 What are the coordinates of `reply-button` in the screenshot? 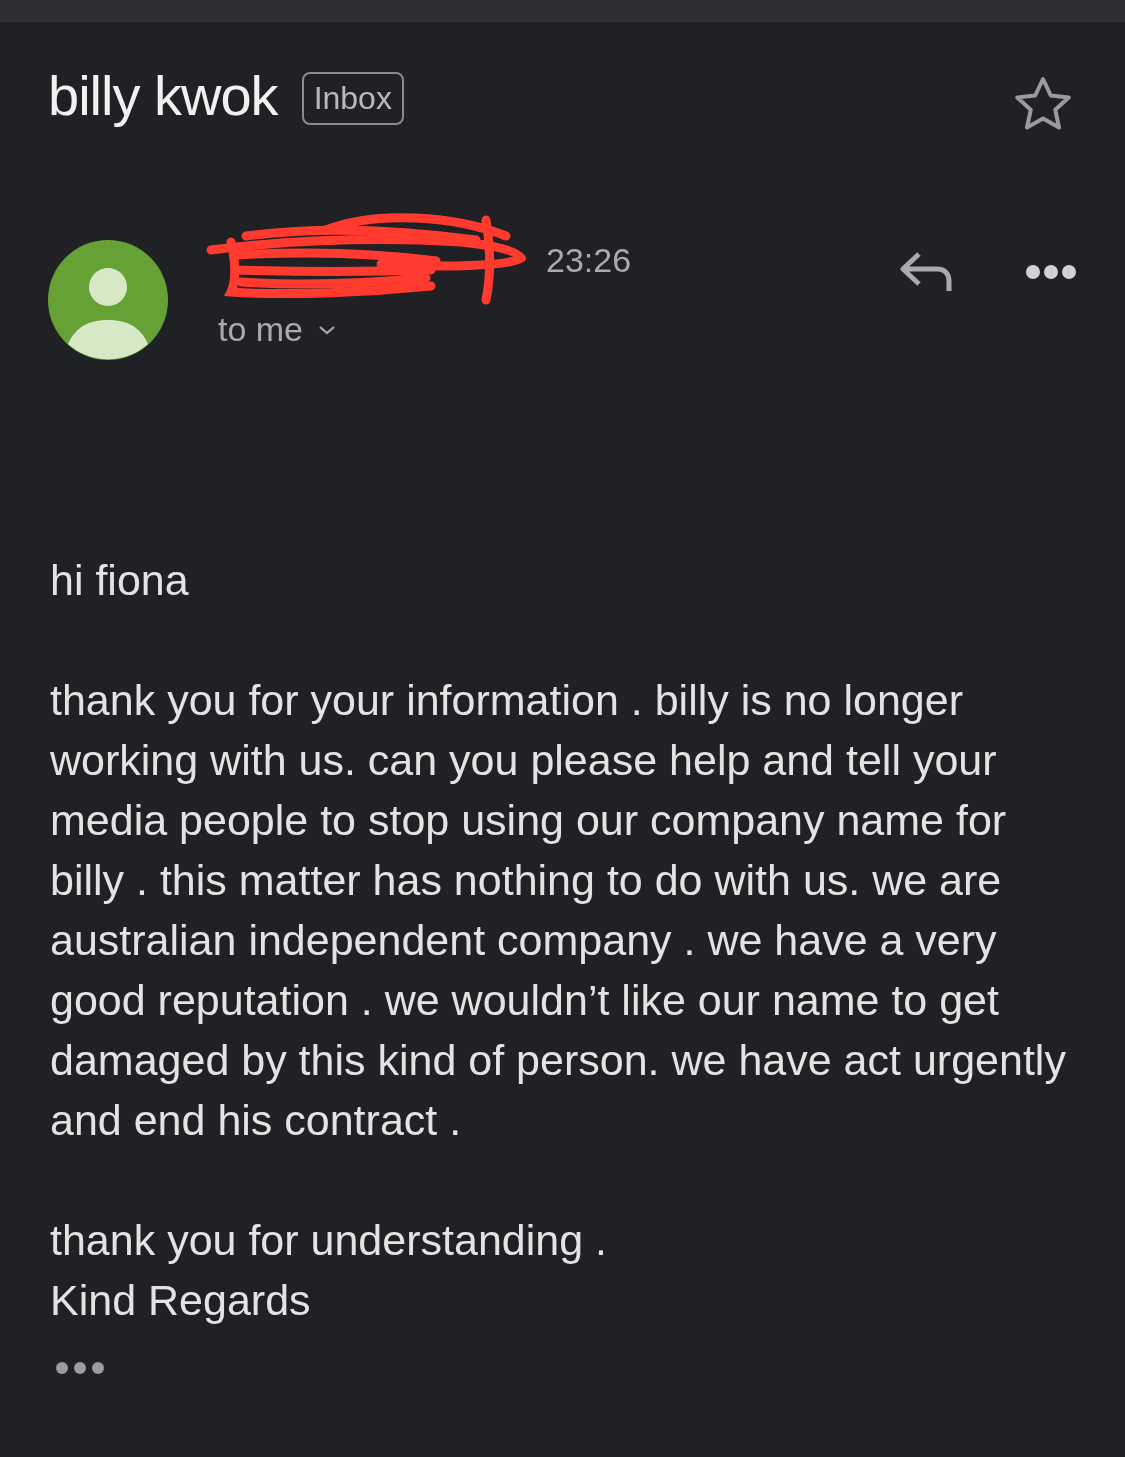 It's located at (927, 272).